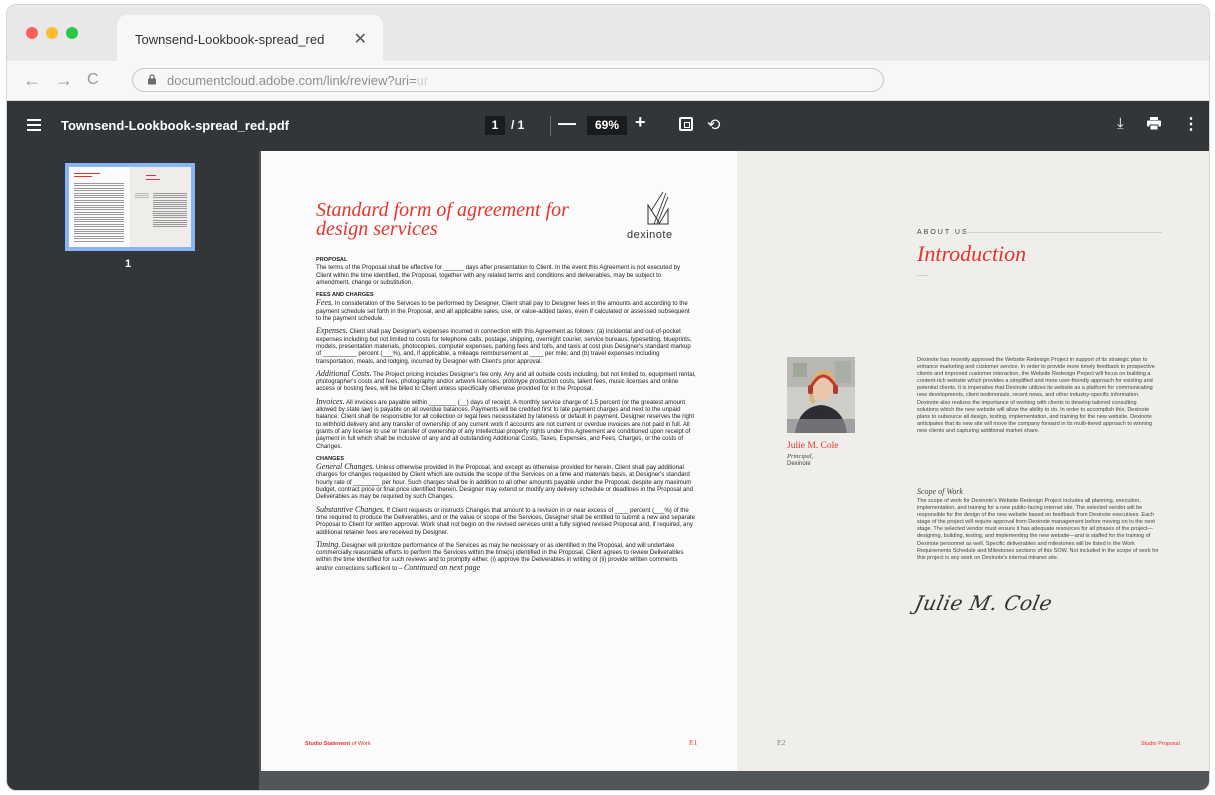 The height and width of the screenshot is (795, 1215). I want to click on forward-arrow-icon: →, so click(64, 80).